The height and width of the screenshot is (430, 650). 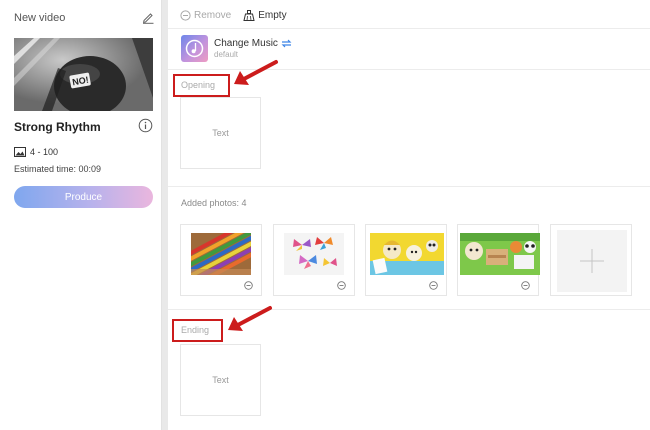 I want to click on empty-button: Empty, so click(x=265, y=15).